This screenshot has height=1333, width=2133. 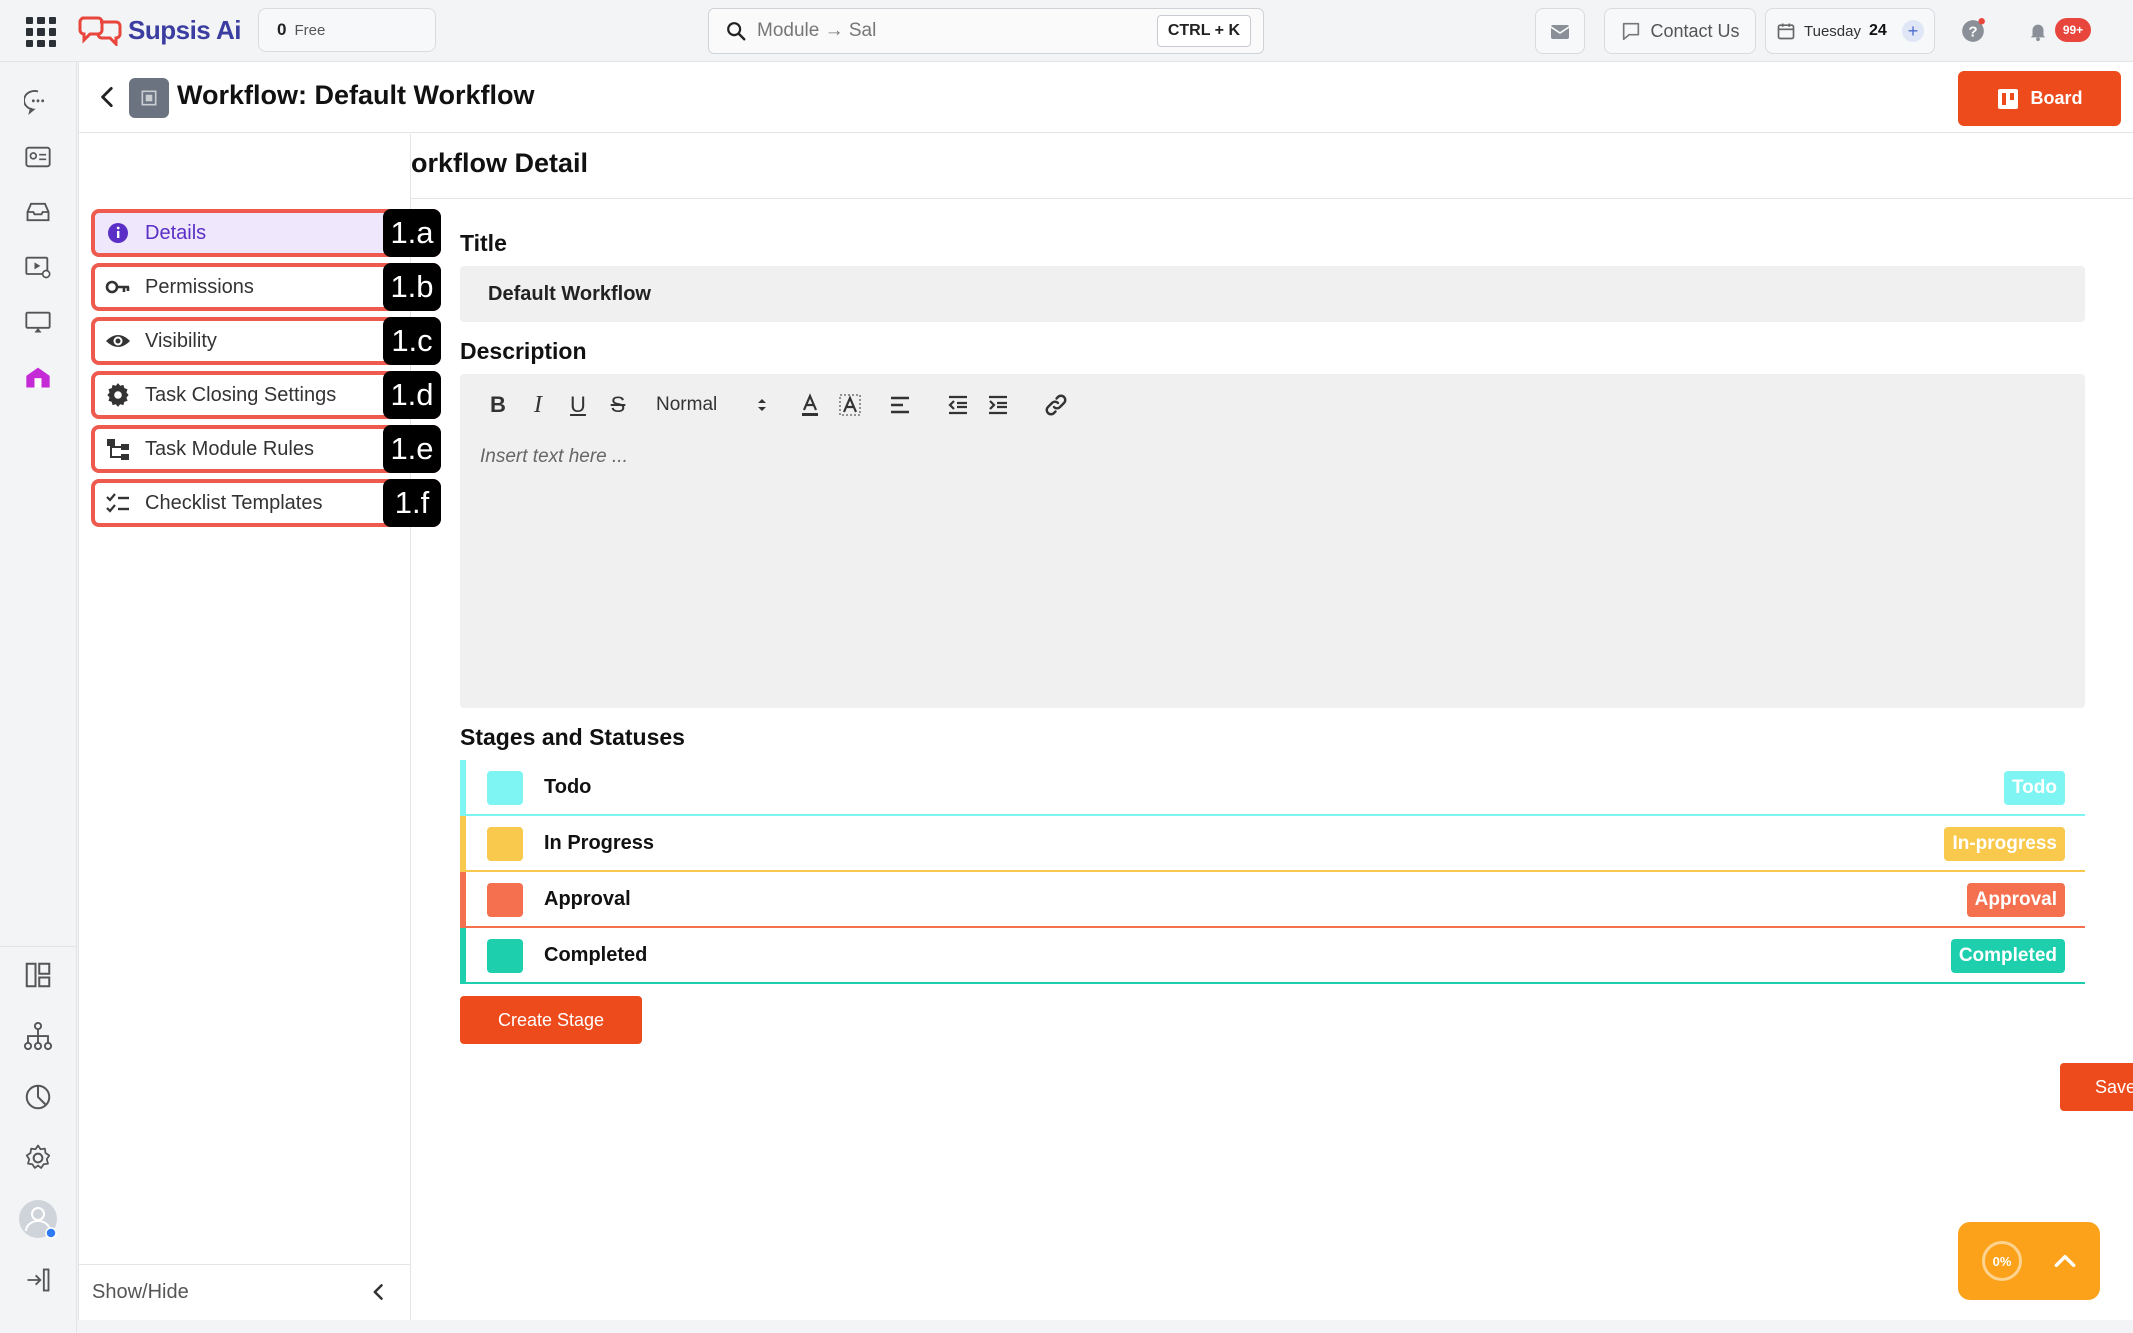 I want to click on search-input: Module → Sal, so click(x=816, y=31).